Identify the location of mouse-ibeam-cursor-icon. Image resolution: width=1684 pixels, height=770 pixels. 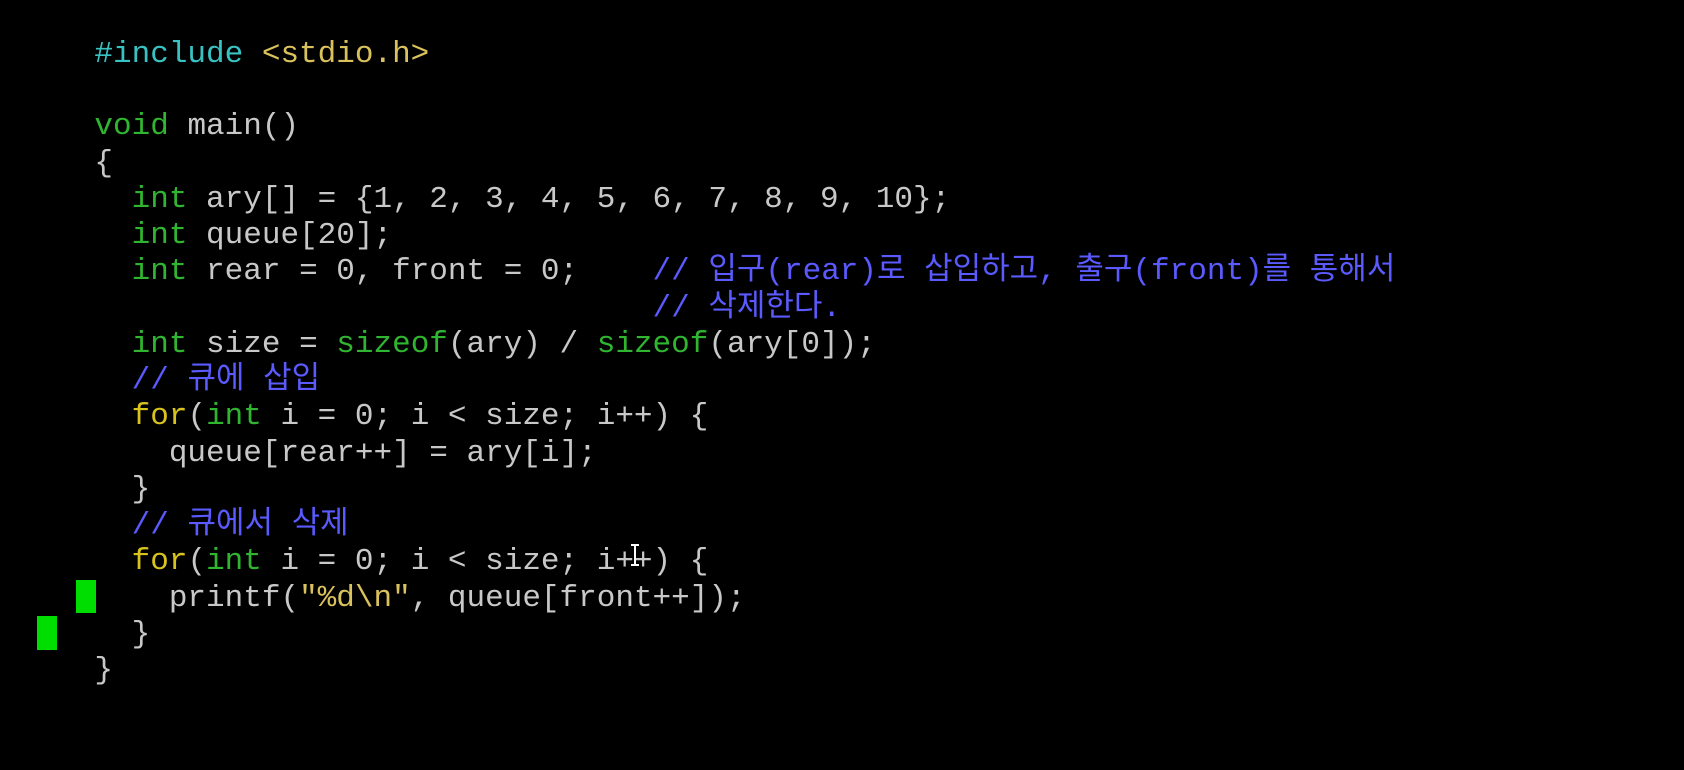
(635, 555).